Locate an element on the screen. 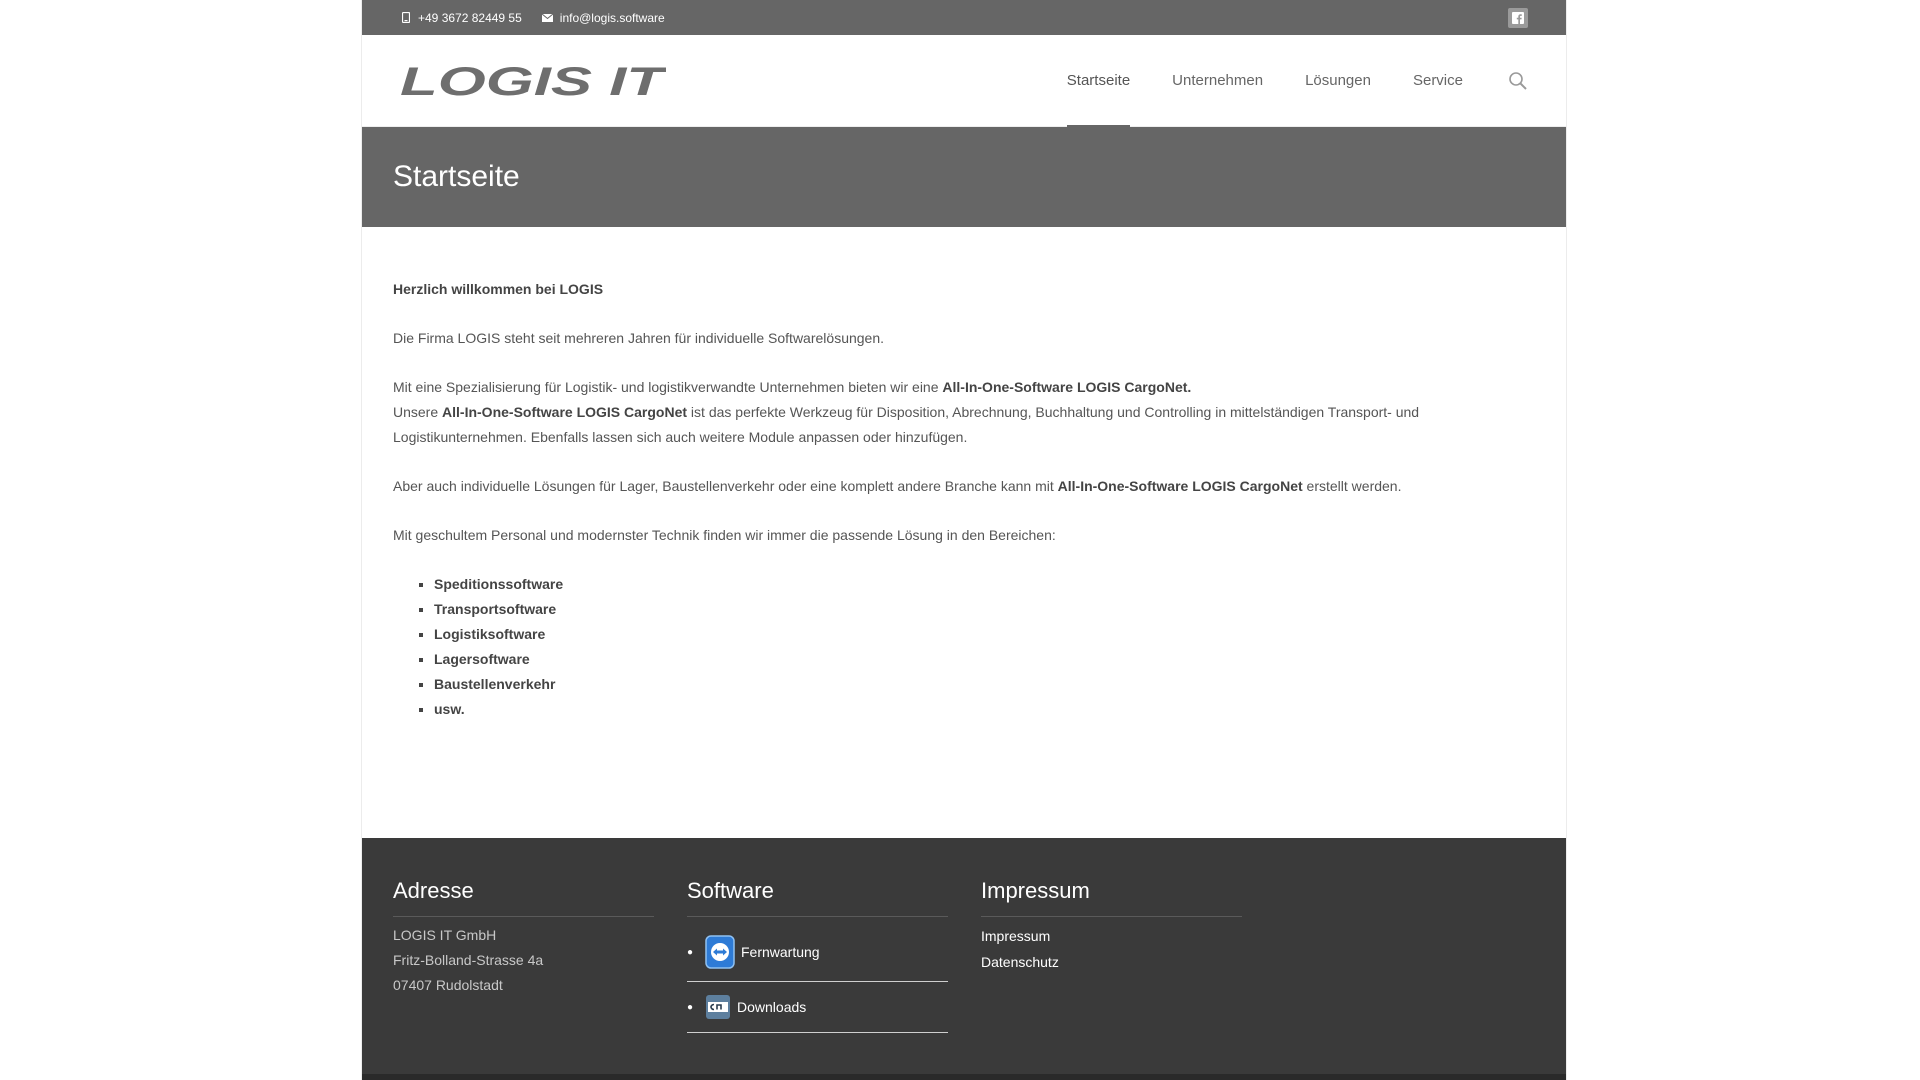 The image size is (1920, 1080). list-item: Logistiksoftware is located at coordinates (984, 634).